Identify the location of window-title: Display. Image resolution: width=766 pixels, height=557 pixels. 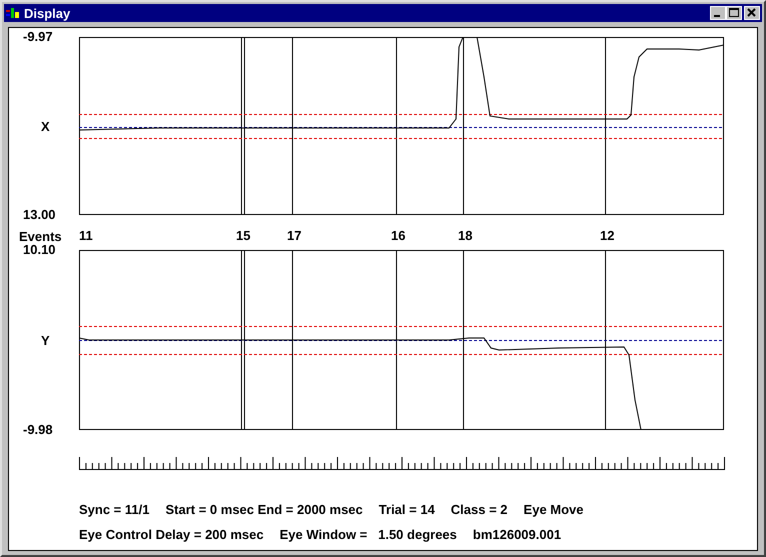
(47, 13).